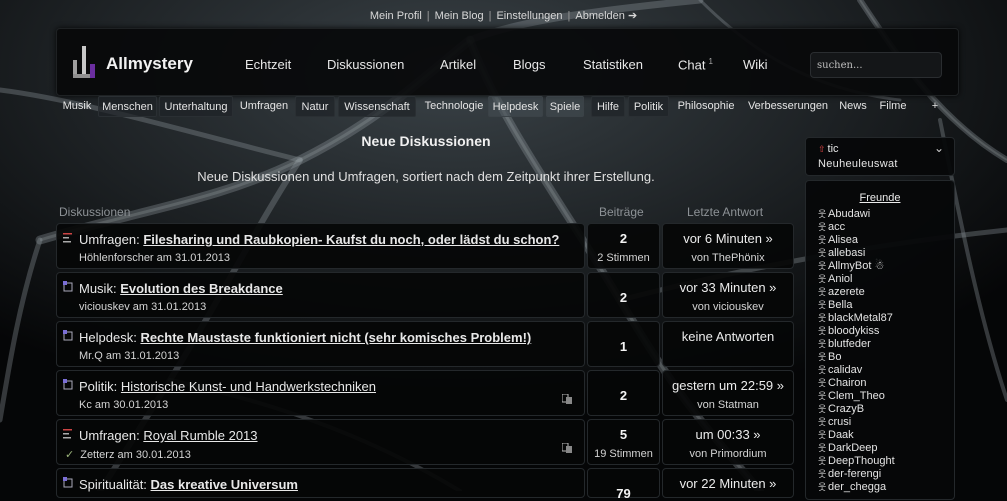 This screenshot has width=1007, height=501. What do you see at coordinates (396, 16) in the screenshot?
I see `my-profile-link: Mein Profil` at bounding box center [396, 16].